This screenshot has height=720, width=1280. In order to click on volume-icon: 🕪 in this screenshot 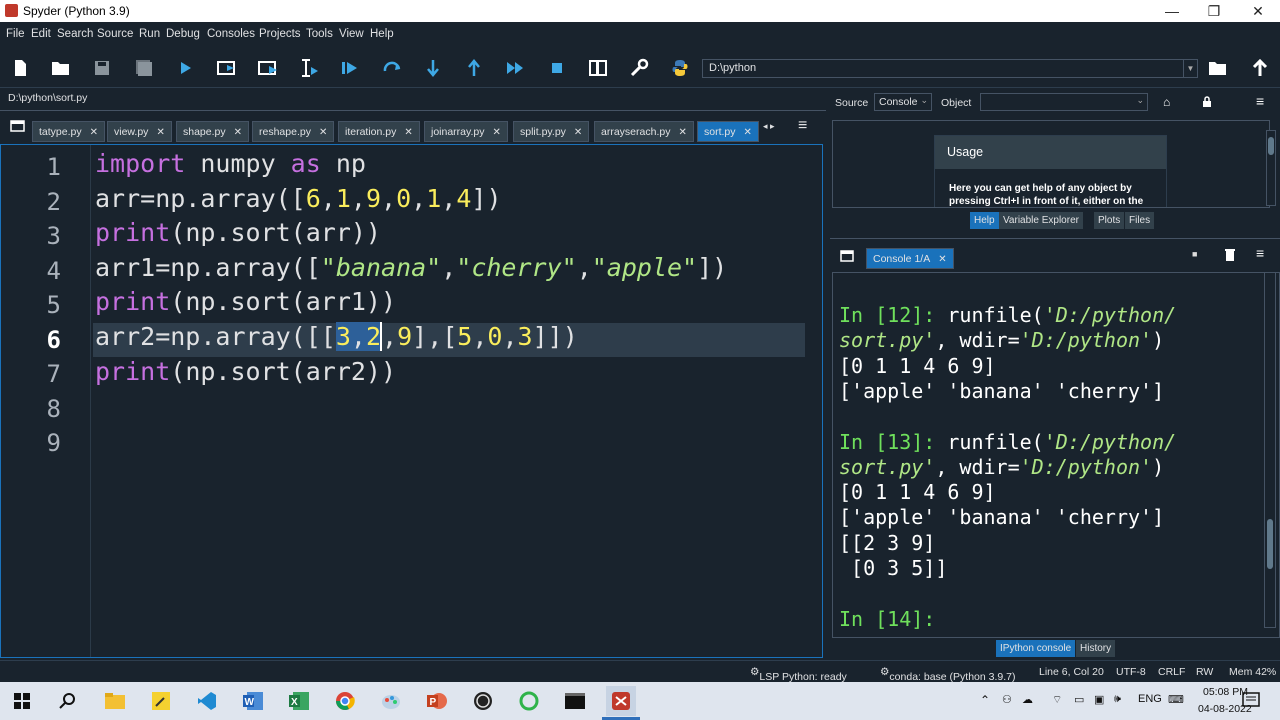, I will do `click(1117, 699)`.